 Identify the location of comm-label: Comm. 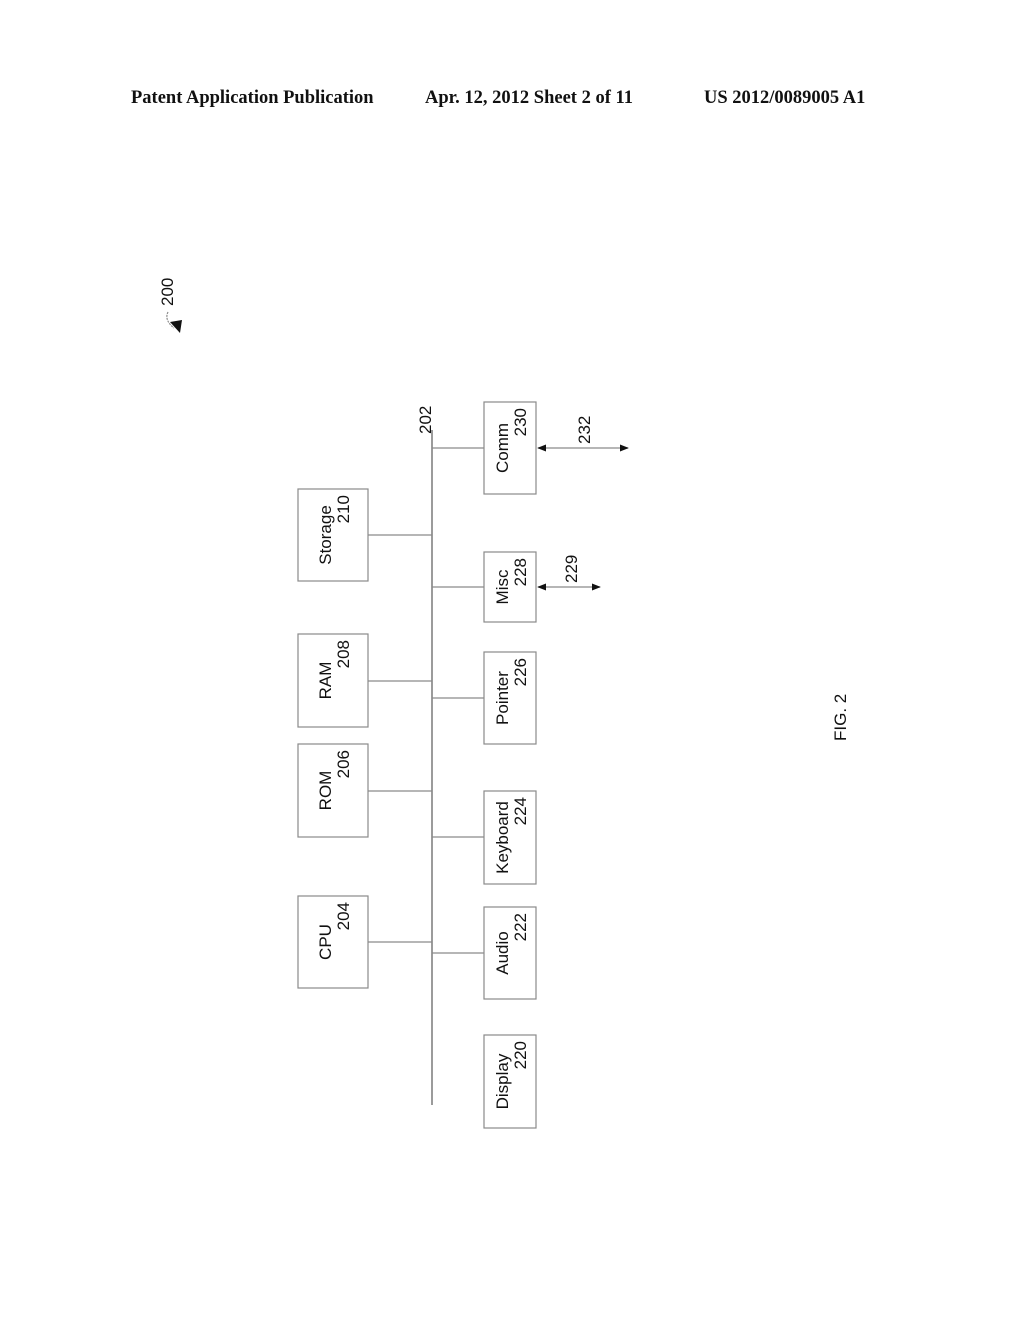
(502, 448).